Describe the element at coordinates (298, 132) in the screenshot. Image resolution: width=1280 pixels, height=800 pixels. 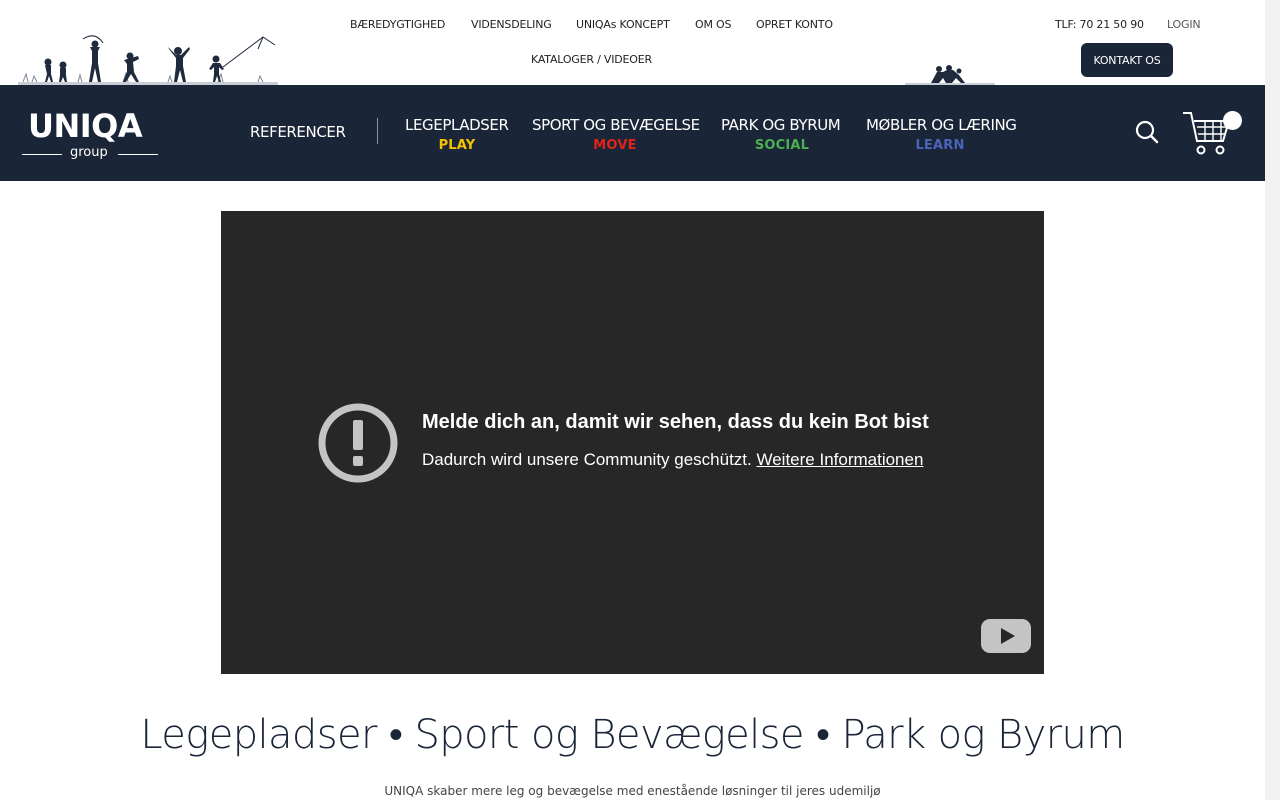
I see `nav-references: REFERENCER` at that location.